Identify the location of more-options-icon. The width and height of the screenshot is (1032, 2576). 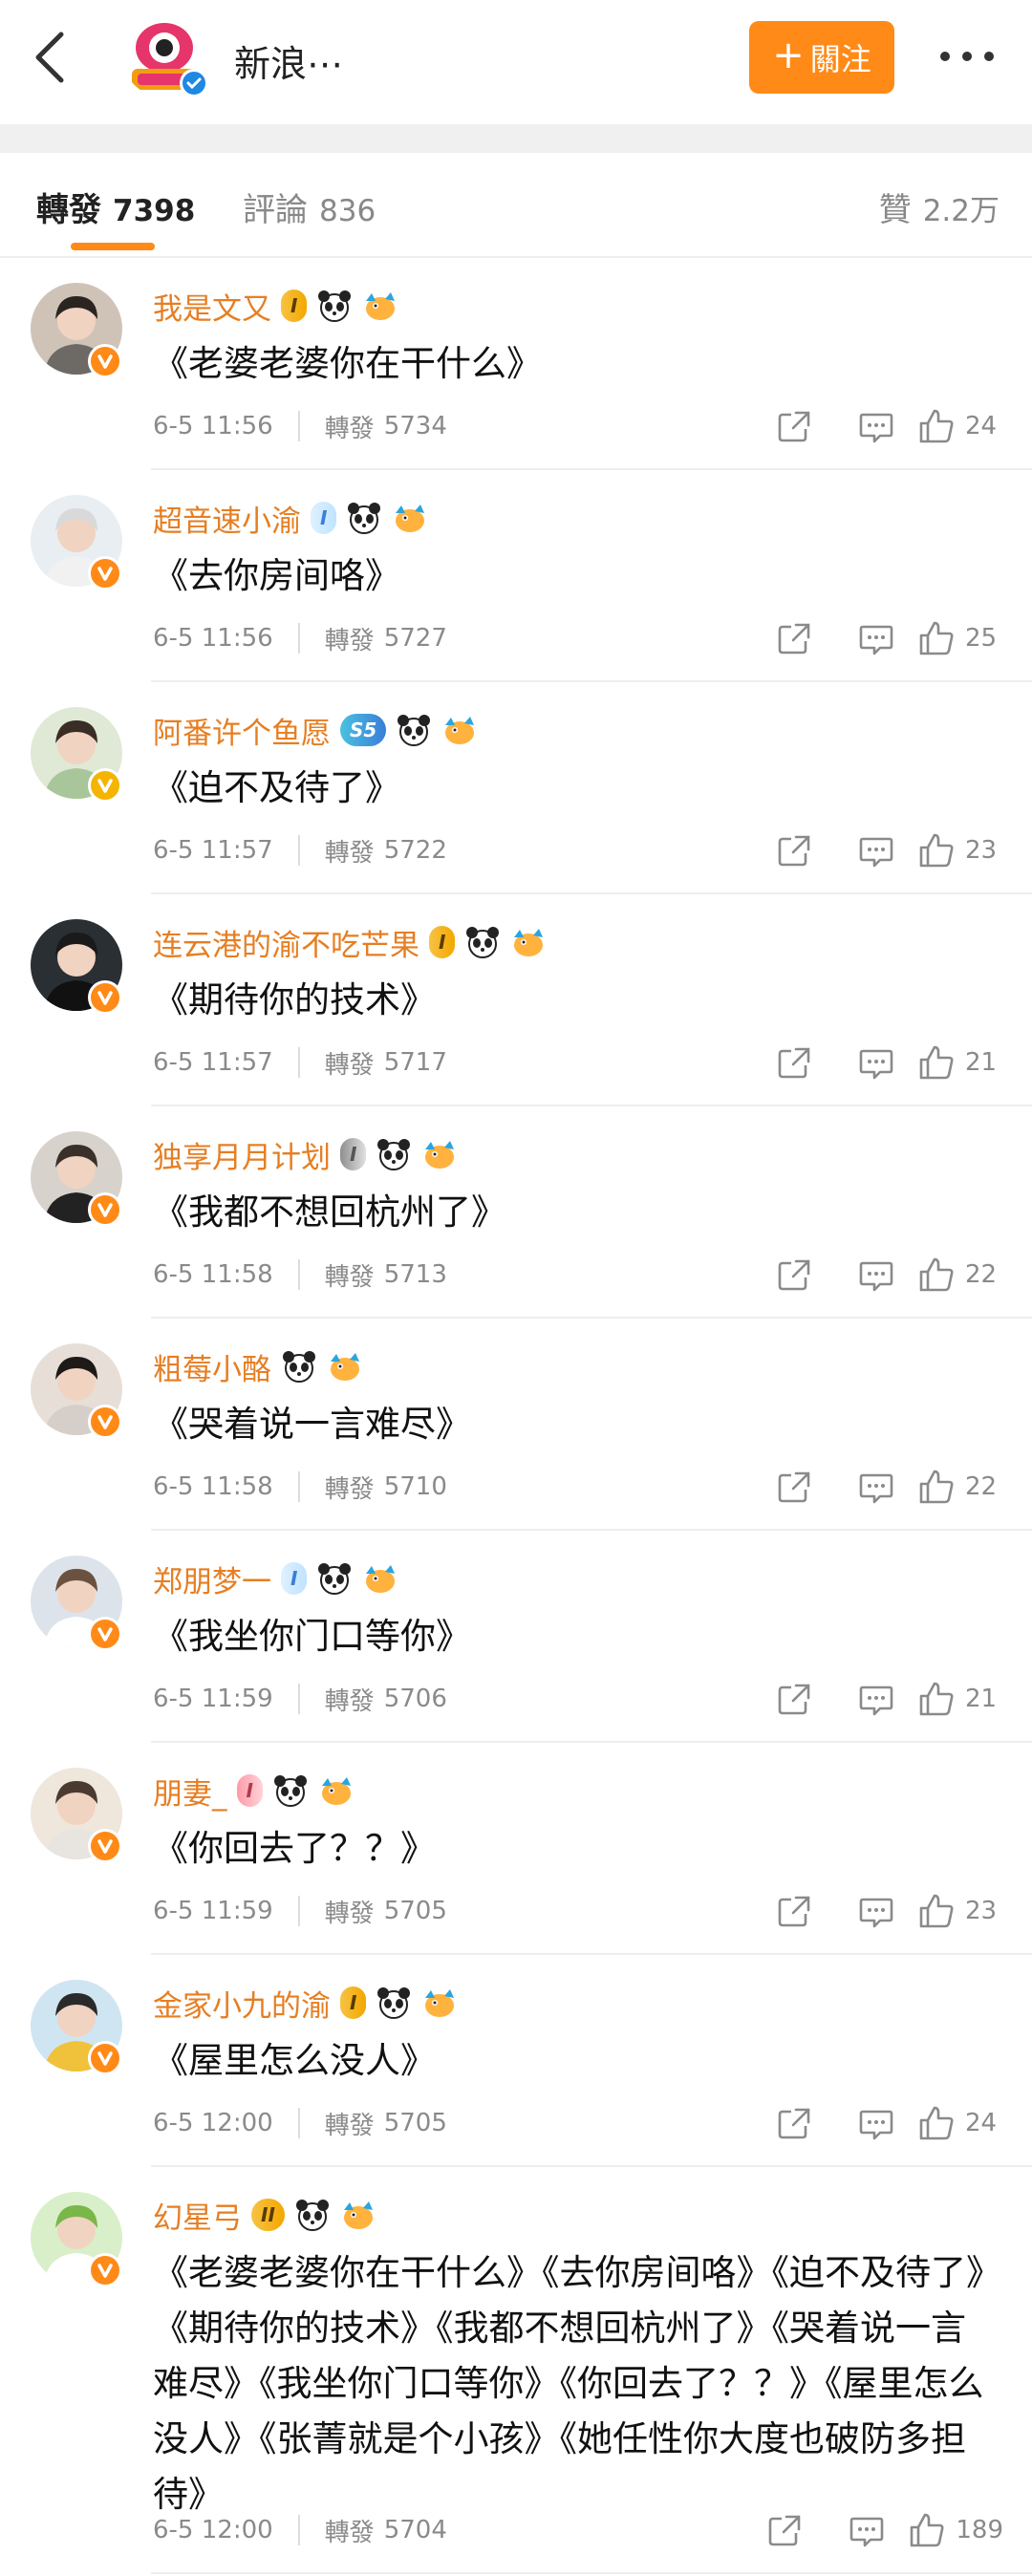
(967, 57).